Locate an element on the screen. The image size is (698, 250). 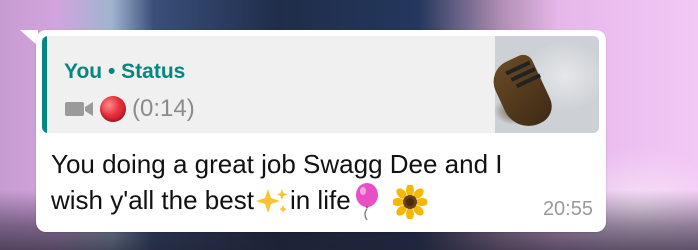
quote-title: You • Status is located at coordinates (124, 72).